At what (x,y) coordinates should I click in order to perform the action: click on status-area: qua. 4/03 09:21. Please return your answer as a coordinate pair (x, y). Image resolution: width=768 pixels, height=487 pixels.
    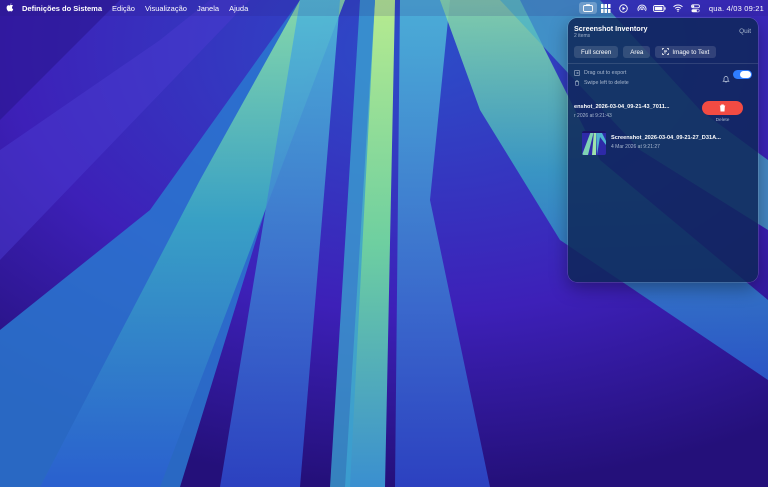
    Looking at the image, I should click on (671, 8).